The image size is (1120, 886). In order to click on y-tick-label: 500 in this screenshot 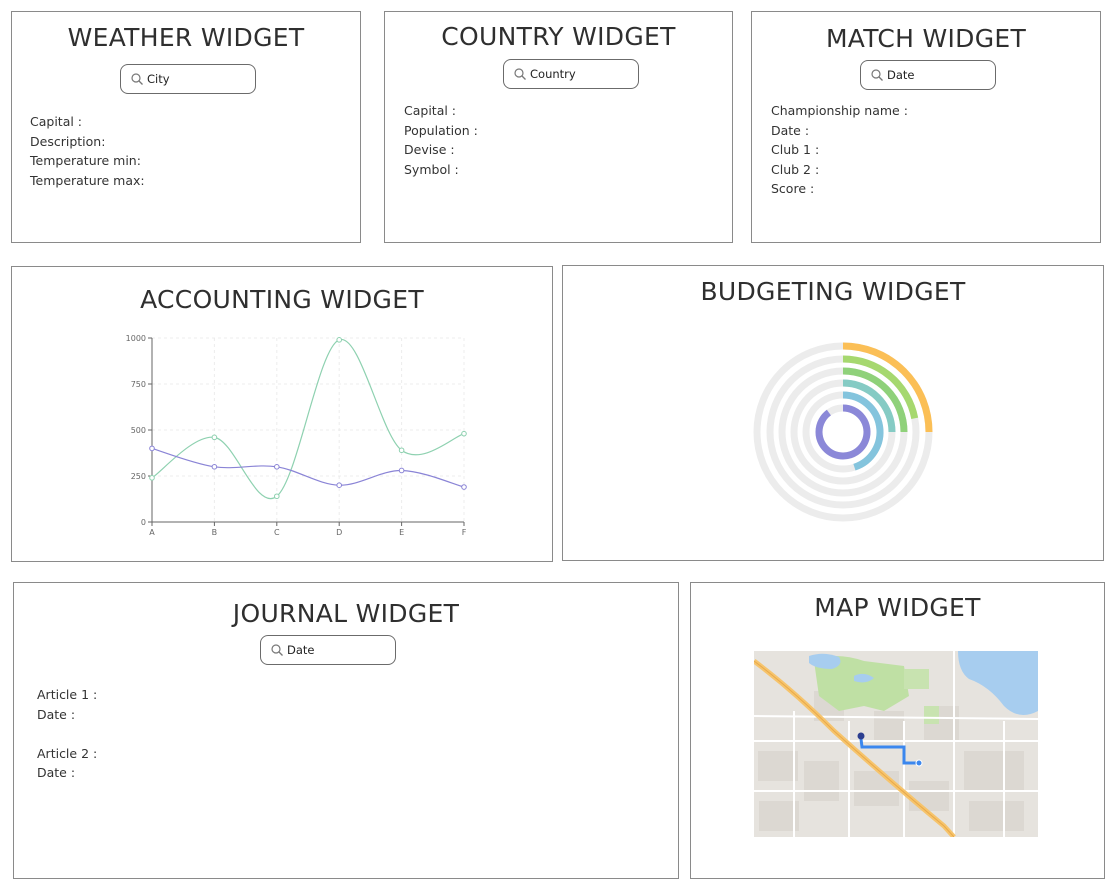, I will do `click(138, 430)`.